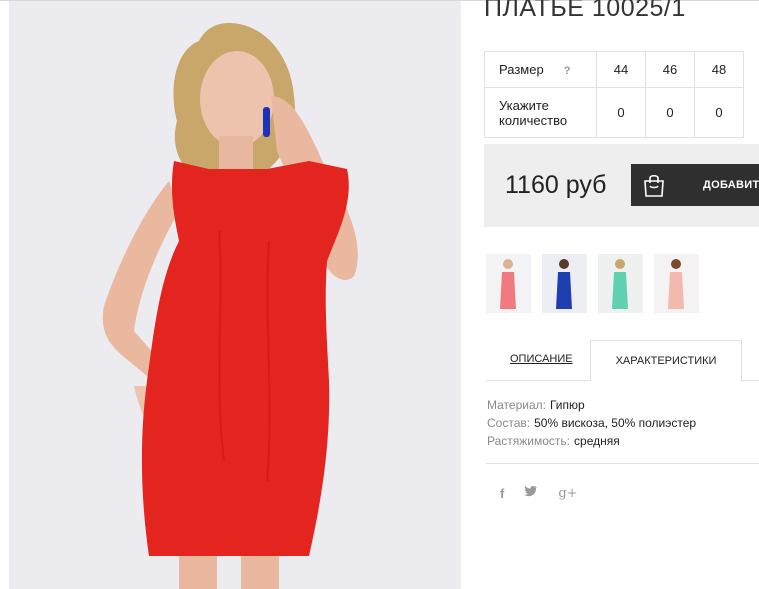 The image size is (759, 589). Describe the element at coordinates (622, 463) in the screenshot. I see `specs-divider` at that location.